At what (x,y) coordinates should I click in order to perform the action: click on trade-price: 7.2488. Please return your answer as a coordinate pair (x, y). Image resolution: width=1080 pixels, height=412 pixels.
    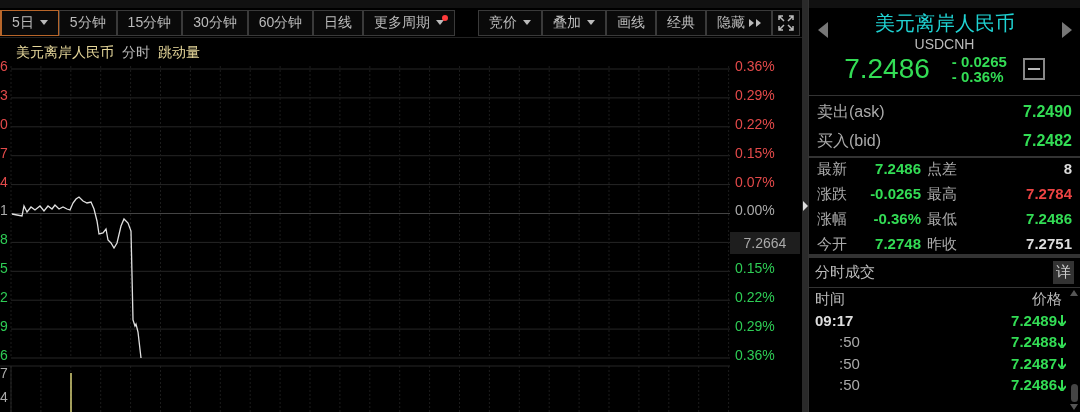
    Looking at the image, I should click on (1034, 342).